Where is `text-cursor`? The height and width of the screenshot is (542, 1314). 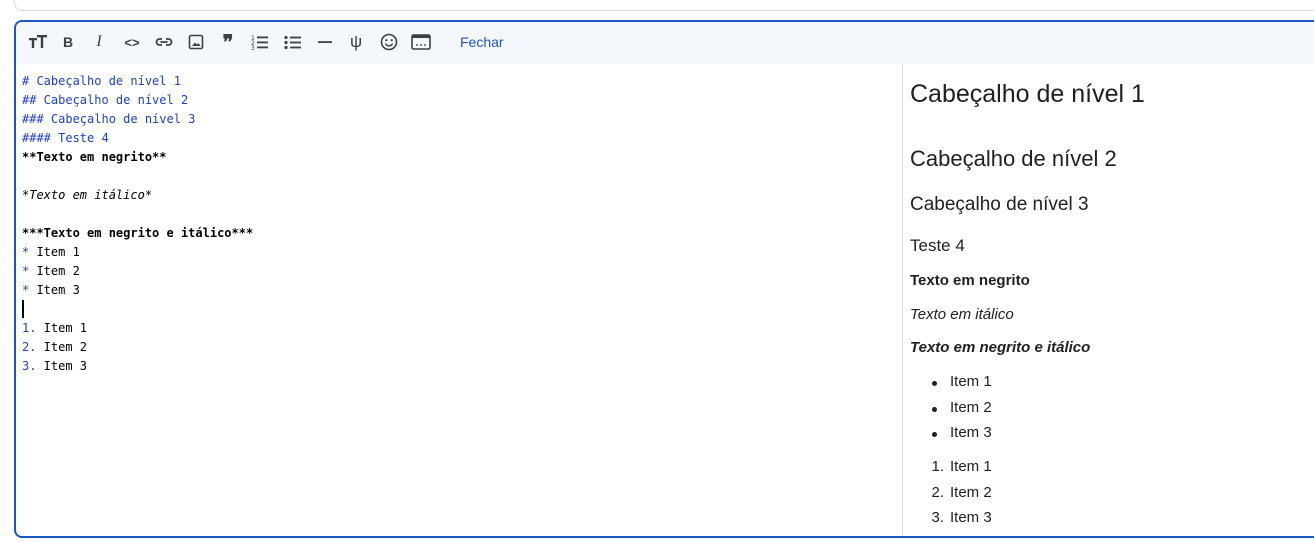
text-cursor is located at coordinates (23, 309).